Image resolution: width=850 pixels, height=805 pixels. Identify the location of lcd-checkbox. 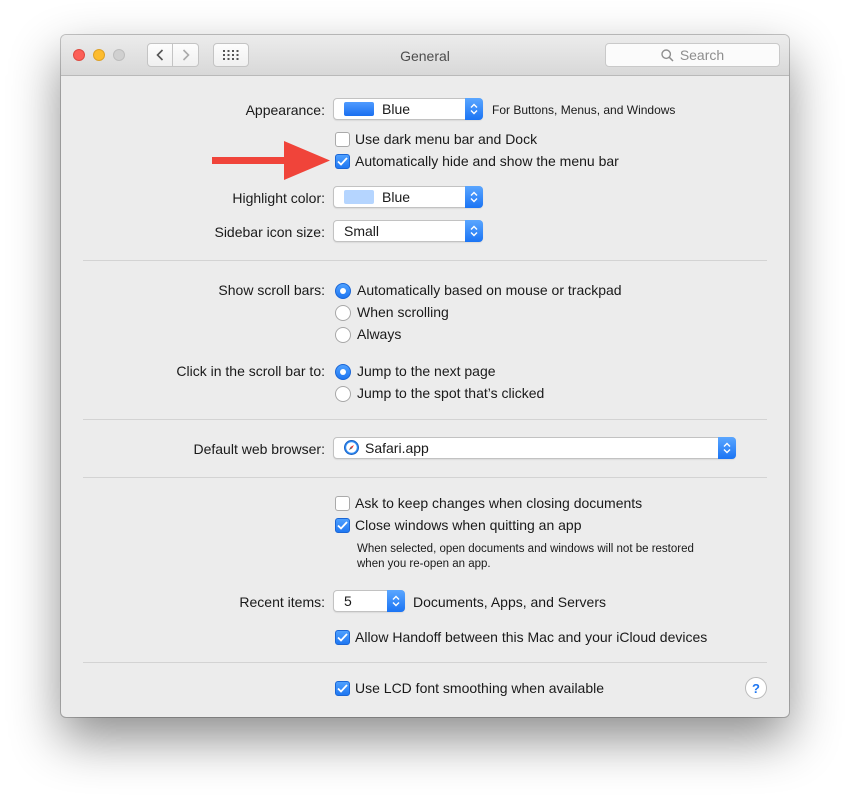
(342, 688).